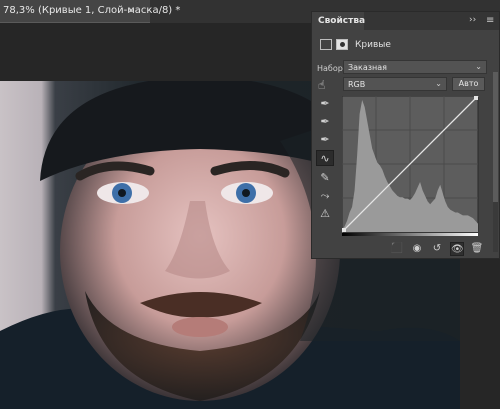 This screenshot has width=500, height=409. I want to click on input-gradient-bar, so click(410, 234).